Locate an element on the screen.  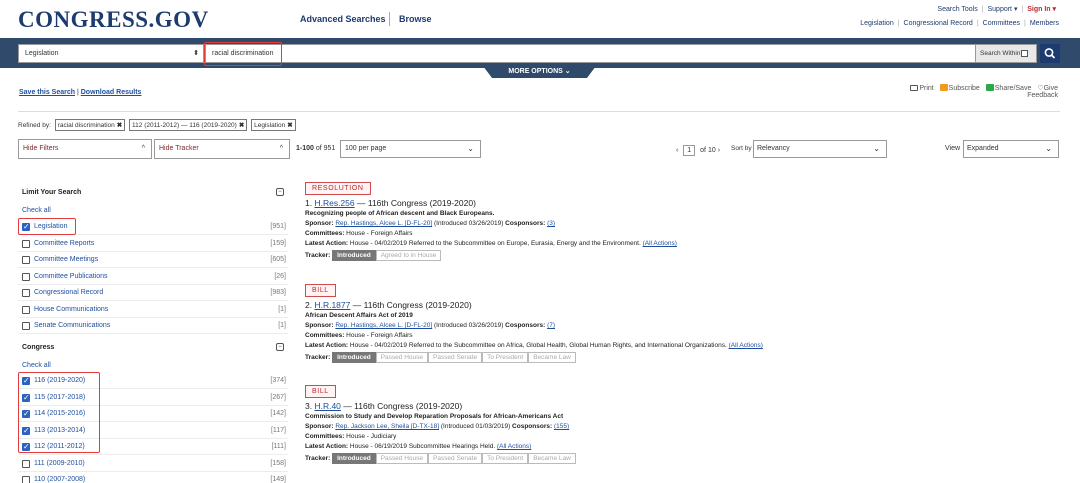
congressional-record-link: Congressional Record is located at coordinates (938, 23).